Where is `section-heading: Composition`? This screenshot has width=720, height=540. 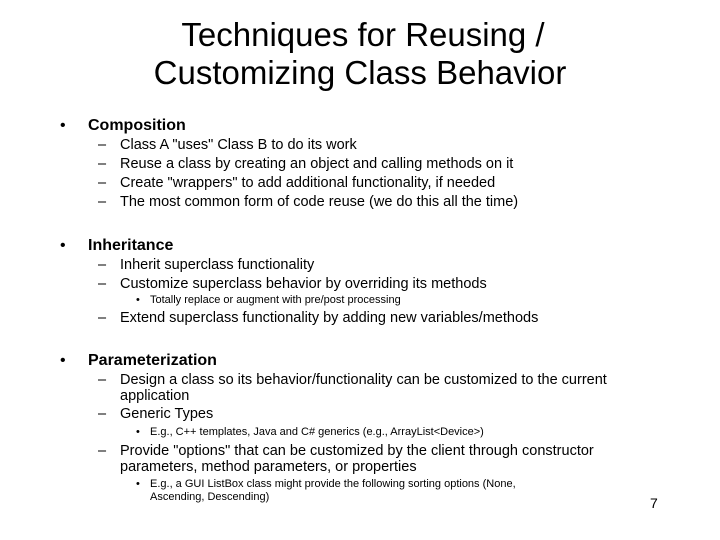 section-heading: Composition is located at coordinates (137, 125).